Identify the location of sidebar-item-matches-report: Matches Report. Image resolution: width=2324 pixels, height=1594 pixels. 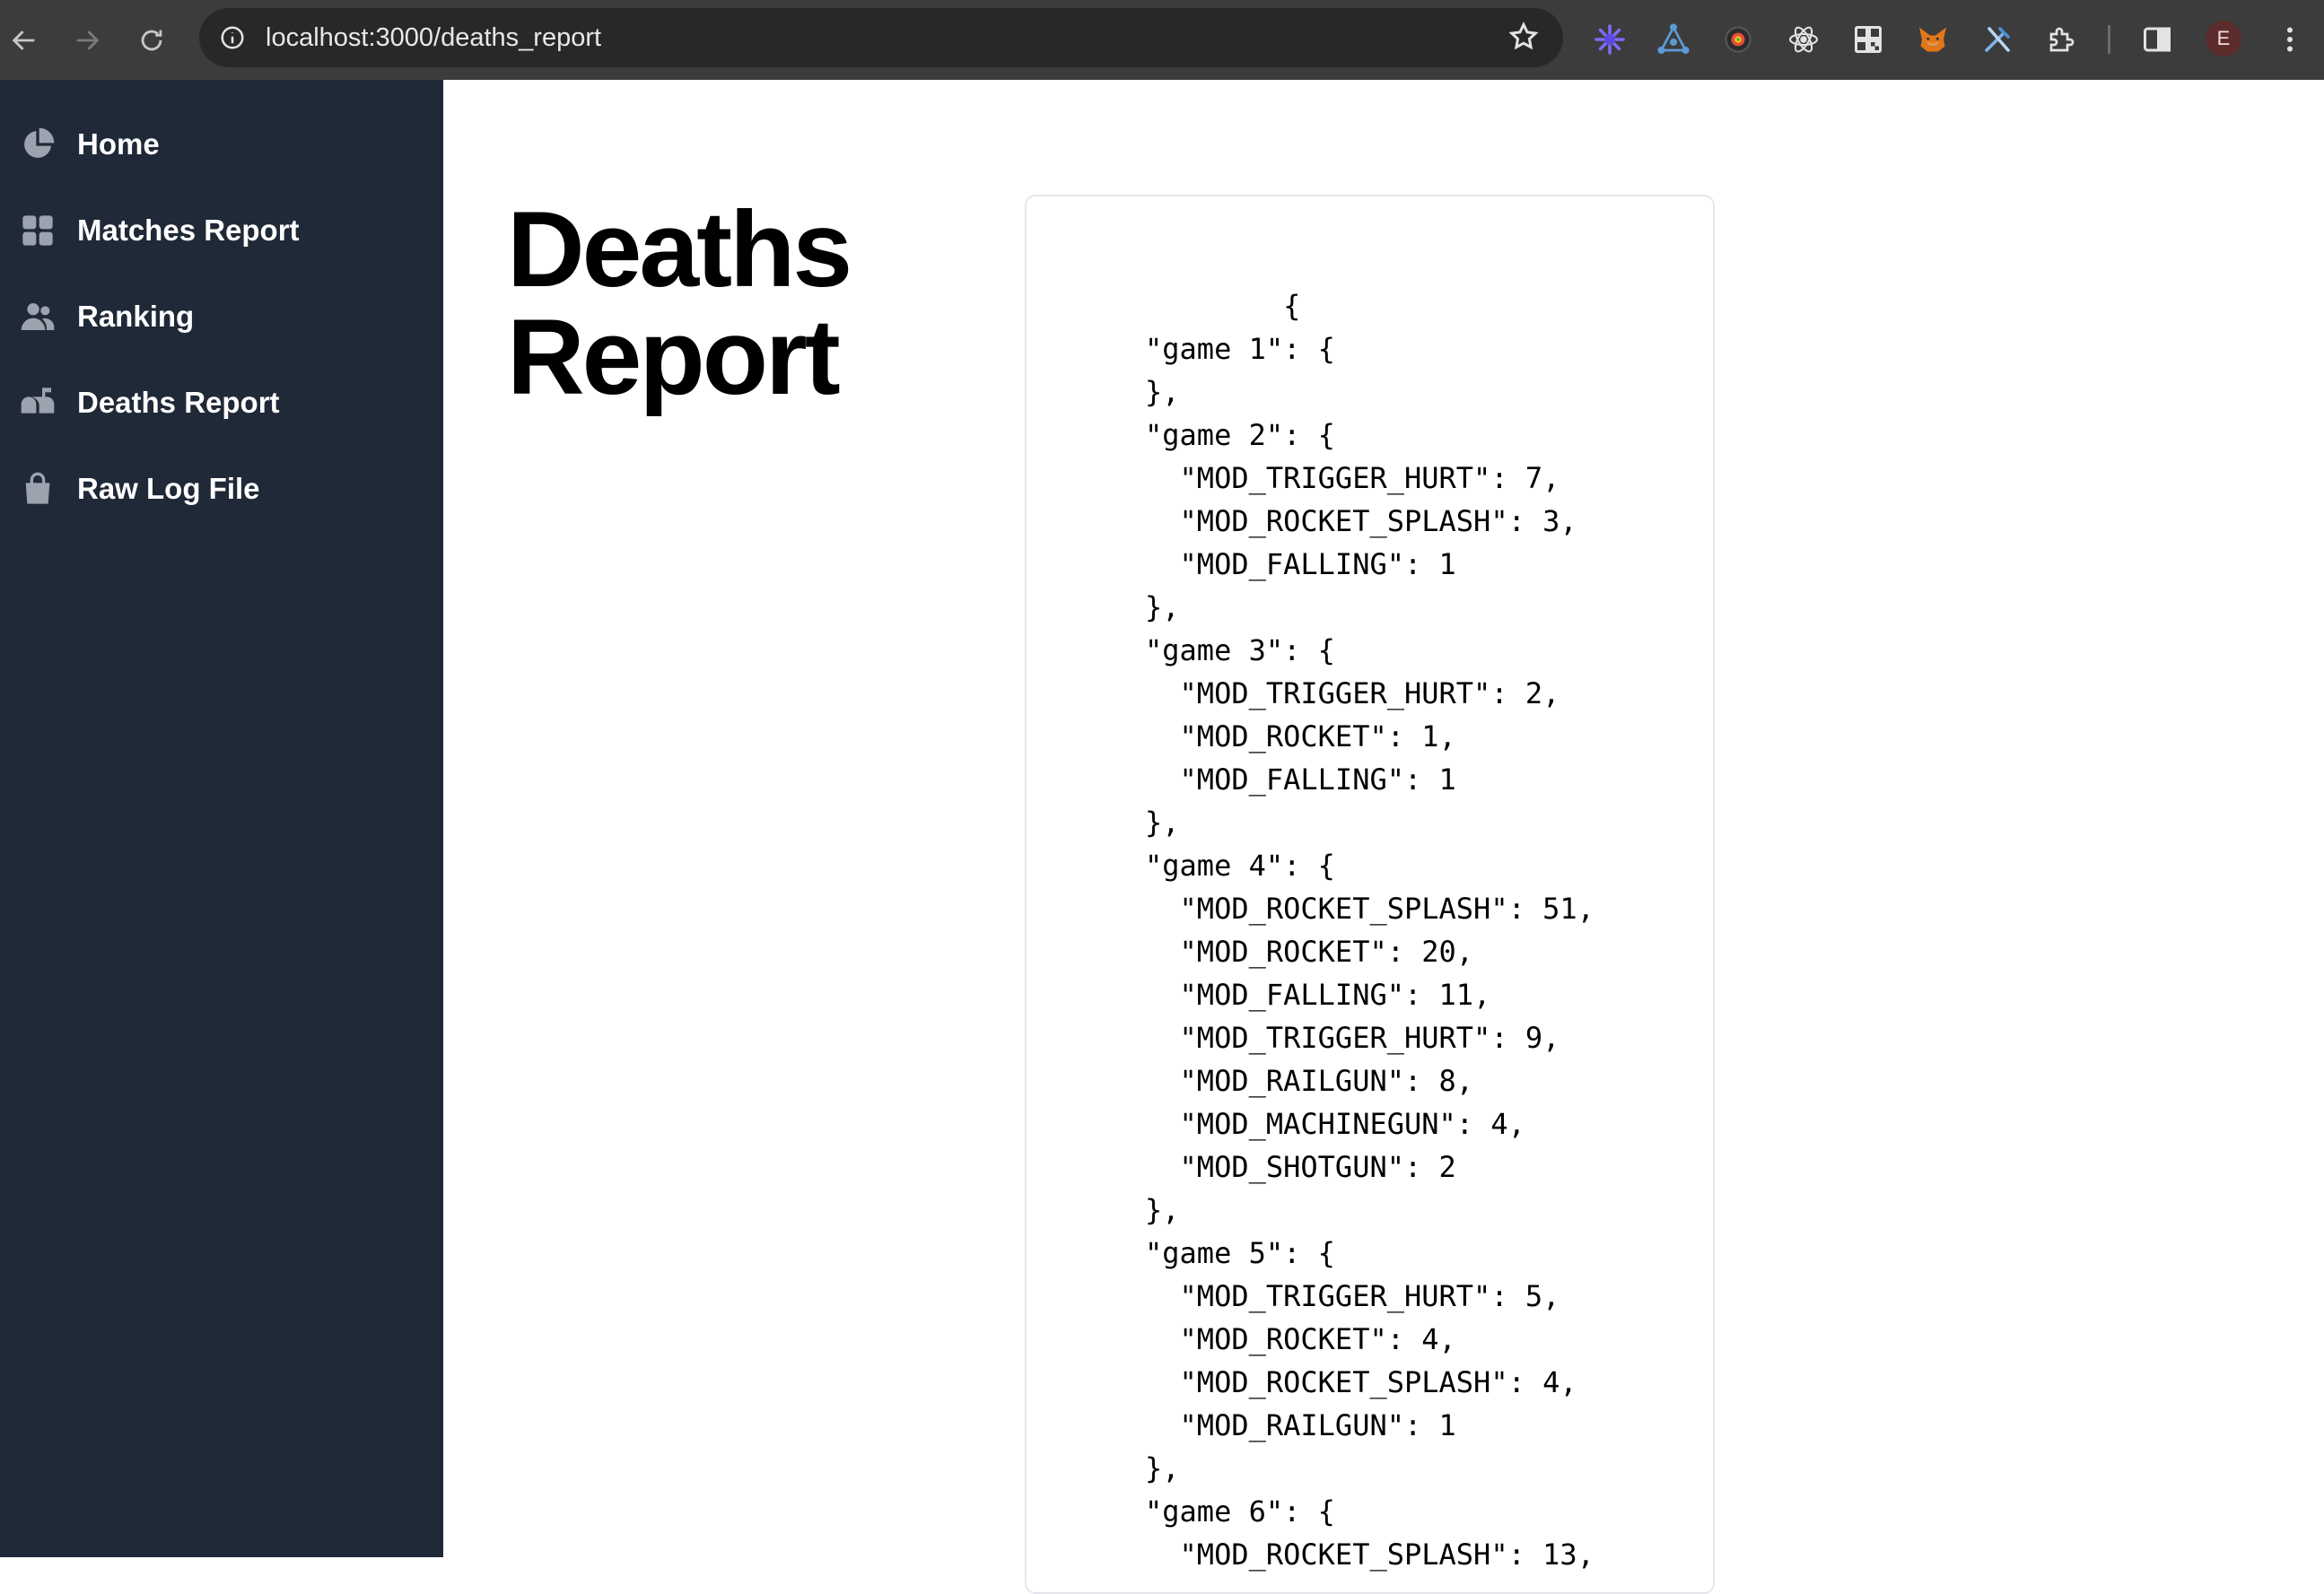
(222, 230).